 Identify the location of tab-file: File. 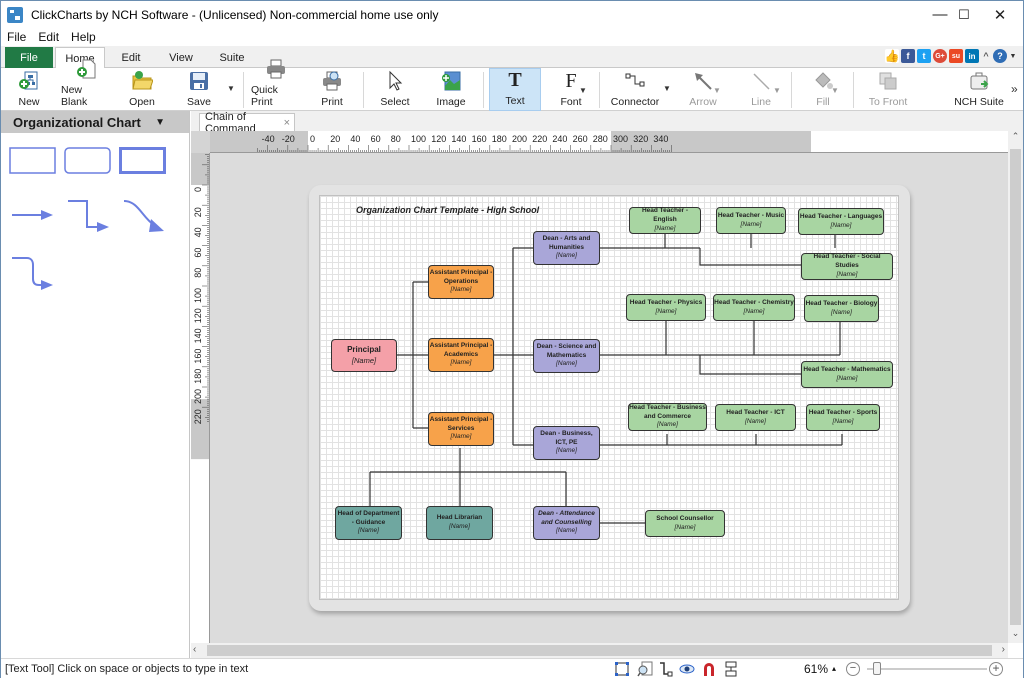
(29, 57).